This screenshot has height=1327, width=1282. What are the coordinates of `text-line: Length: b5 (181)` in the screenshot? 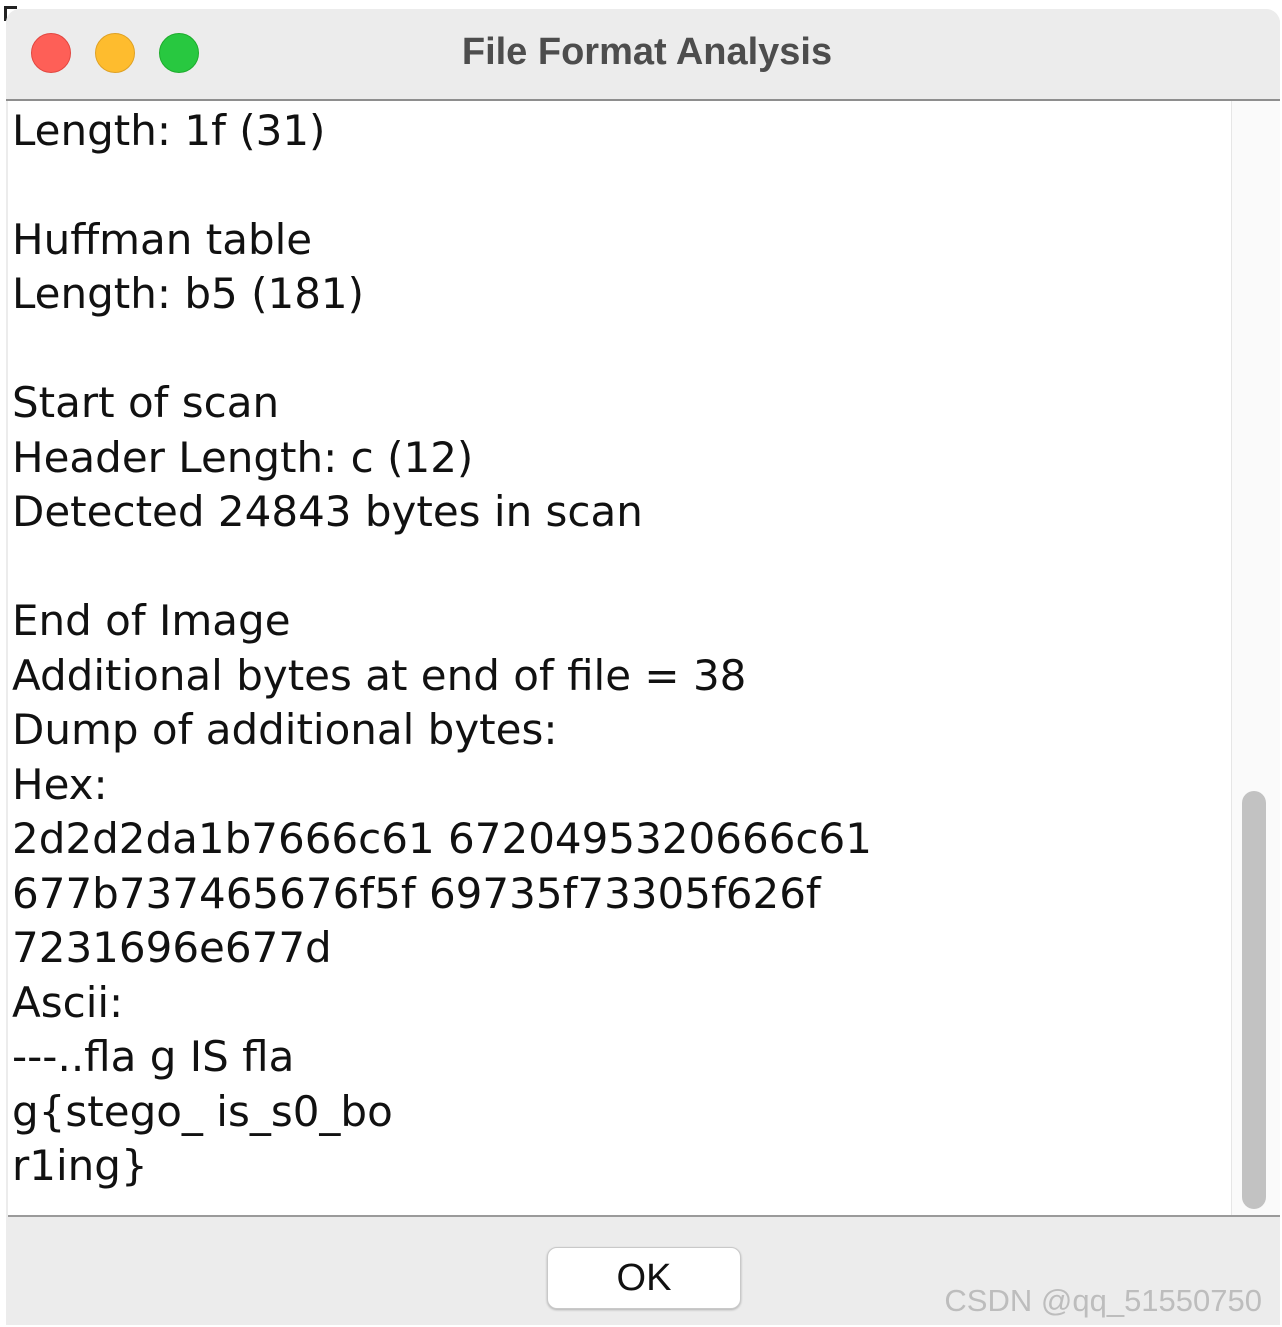 It's located at (188, 293).